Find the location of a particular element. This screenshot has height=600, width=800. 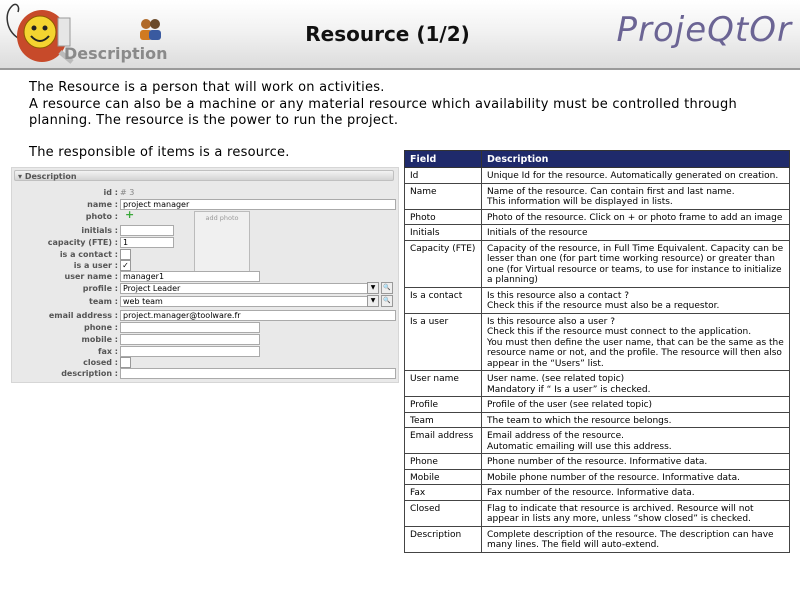

is-contact-label: is a contact : is located at coordinates (88, 254).